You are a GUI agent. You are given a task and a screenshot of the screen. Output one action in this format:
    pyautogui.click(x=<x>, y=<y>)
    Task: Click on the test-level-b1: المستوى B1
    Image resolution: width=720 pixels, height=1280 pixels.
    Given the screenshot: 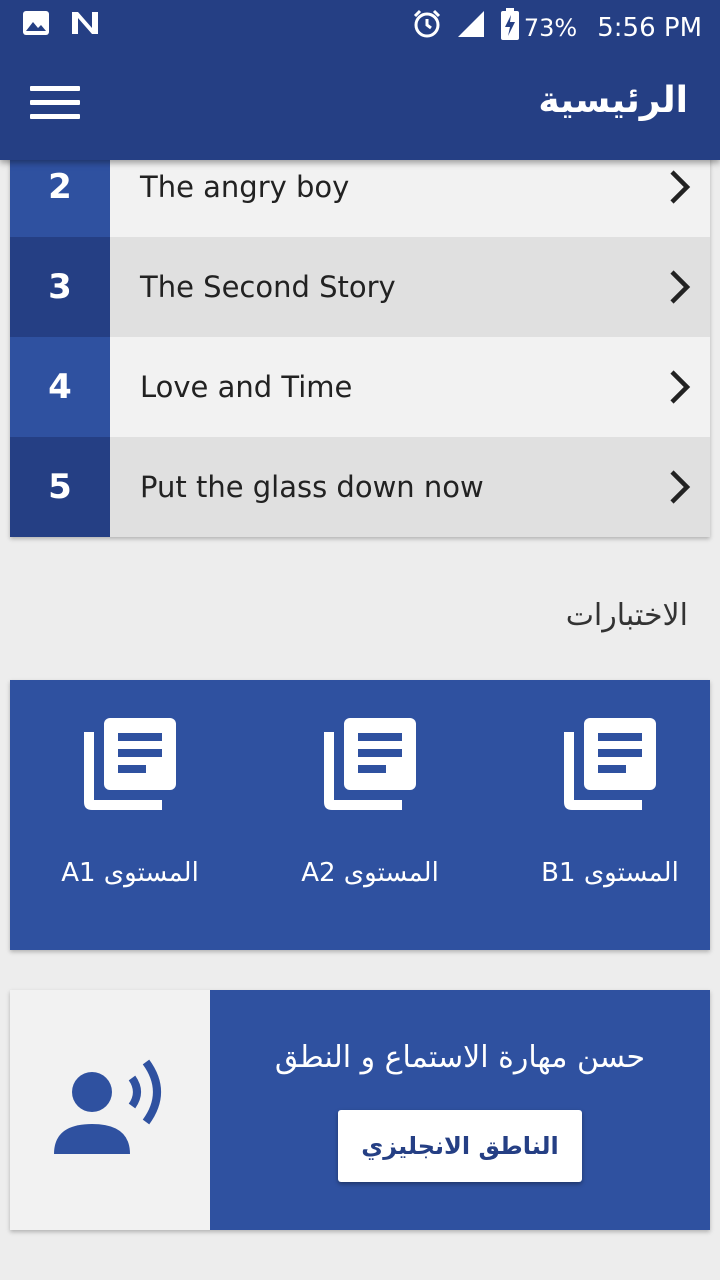 What is the action you would take?
    pyautogui.click(x=605, y=815)
    